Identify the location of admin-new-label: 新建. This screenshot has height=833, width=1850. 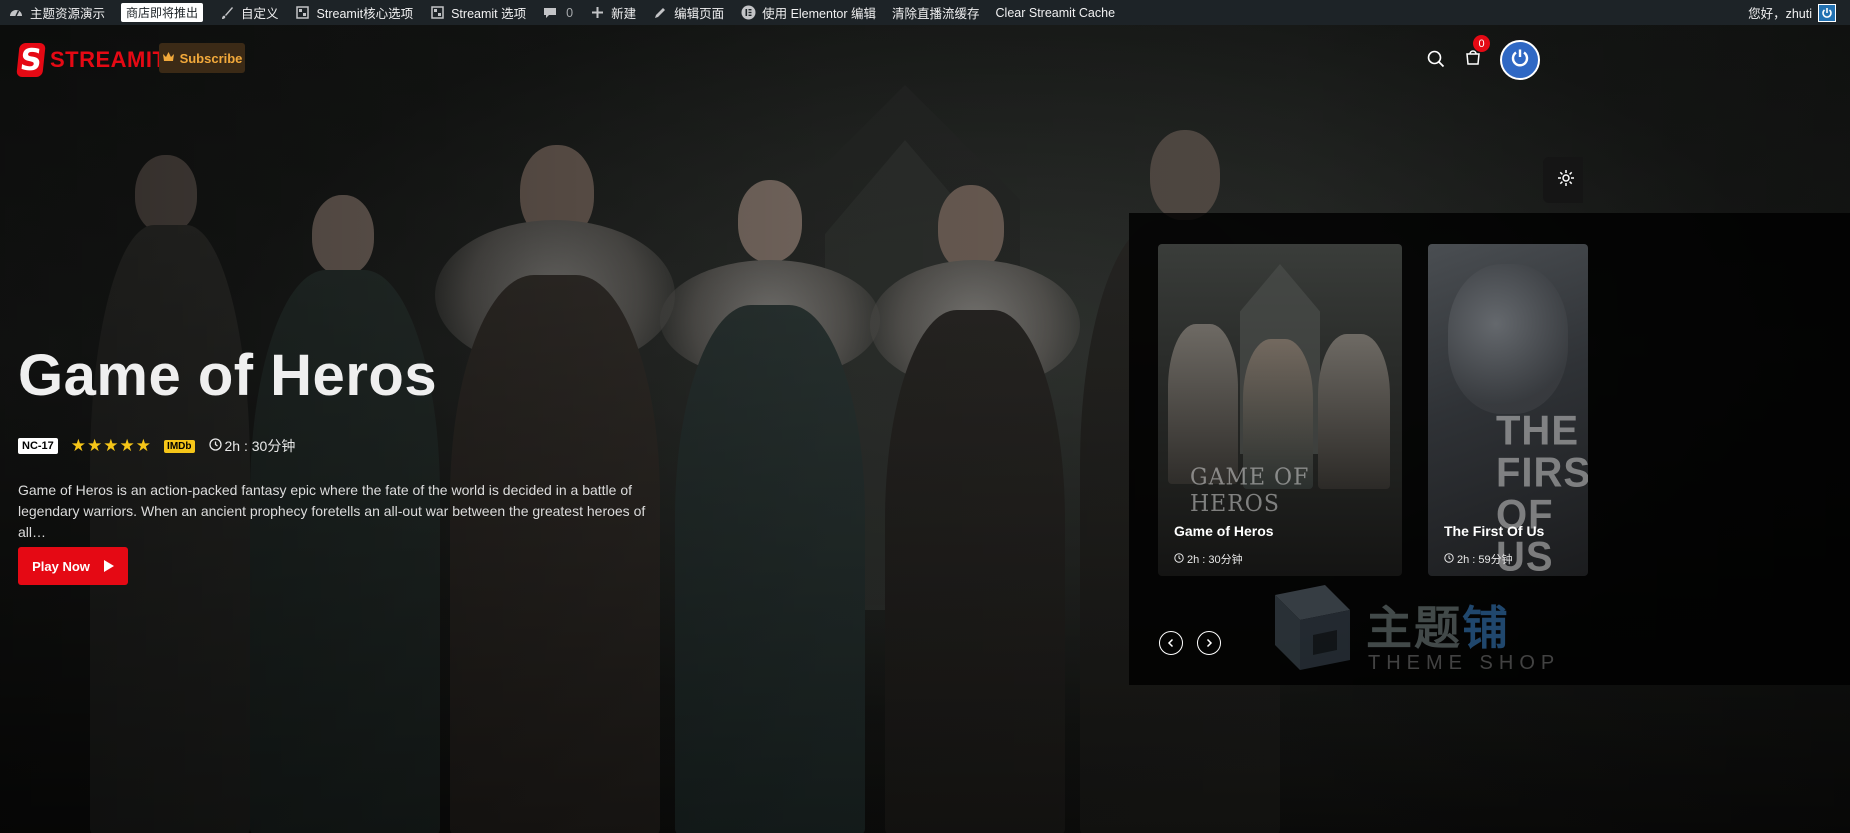
(624, 14).